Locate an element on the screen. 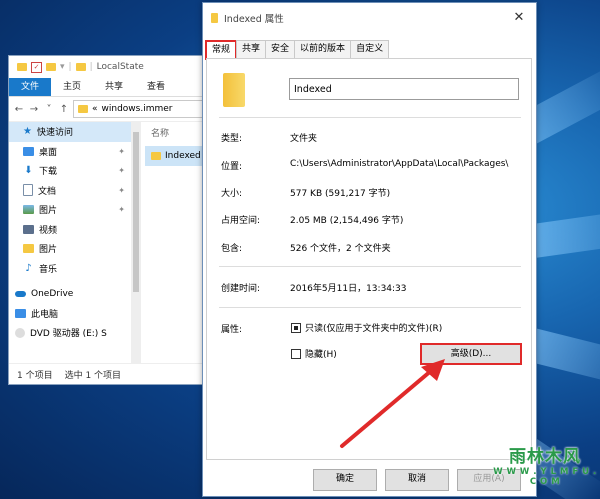 Image resolution: width=600 pixels, height=499 pixels. file-row-indexed: Indexed is located at coordinates (175, 156).